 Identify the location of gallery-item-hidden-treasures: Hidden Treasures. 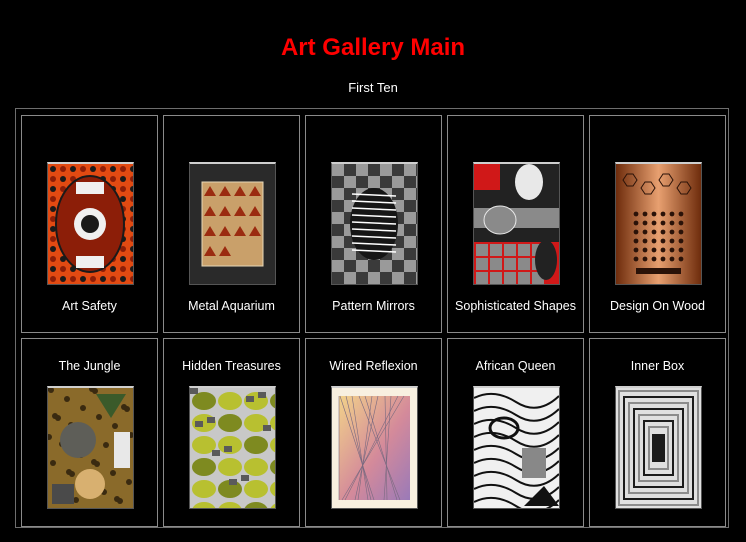
(231, 432).